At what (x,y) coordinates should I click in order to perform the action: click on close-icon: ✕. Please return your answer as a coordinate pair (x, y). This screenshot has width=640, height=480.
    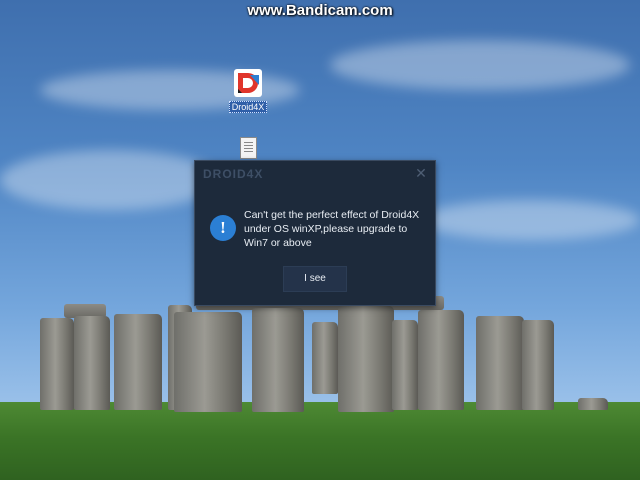
    Looking at the image, I should click on (421, 173).